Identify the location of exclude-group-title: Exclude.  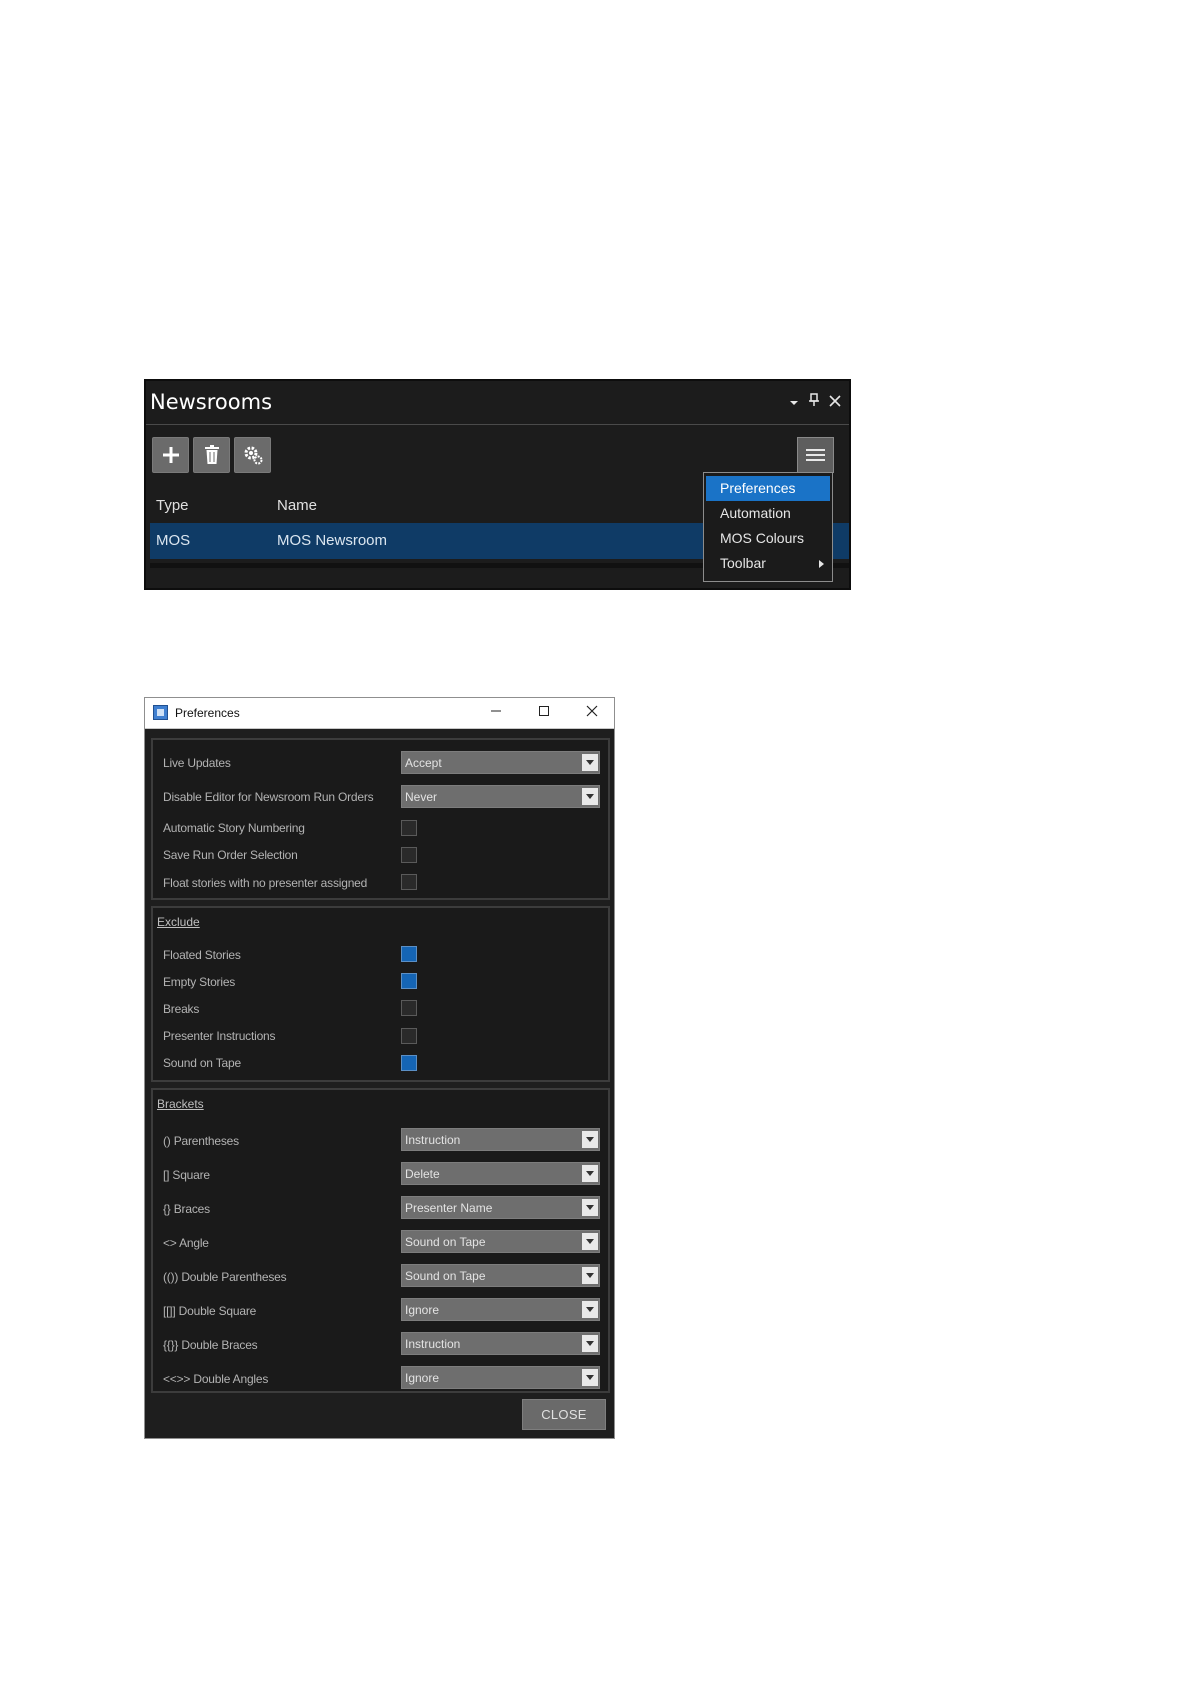
(178, 922).